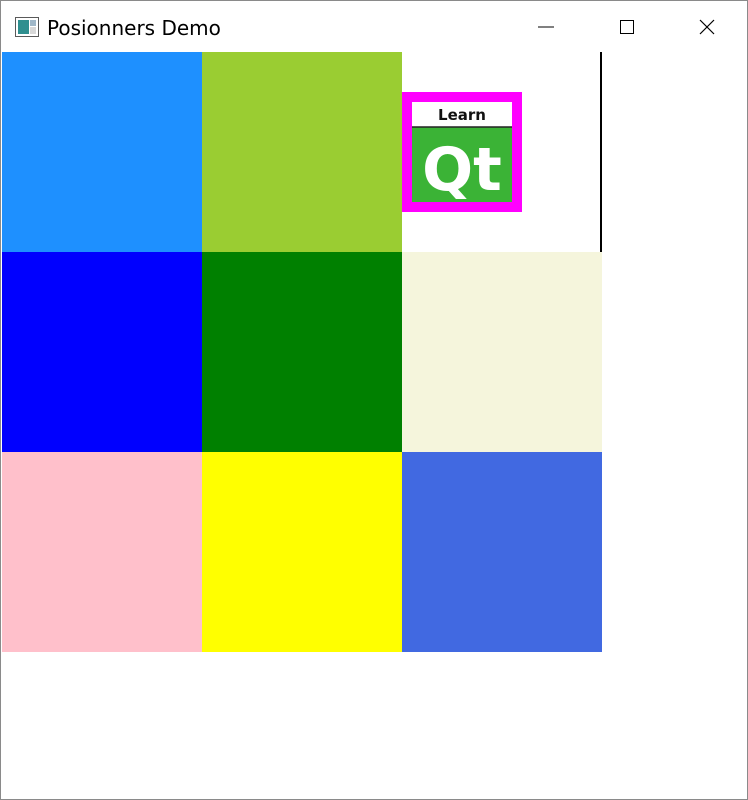  I want to click on app-icon, so click(27, 27).